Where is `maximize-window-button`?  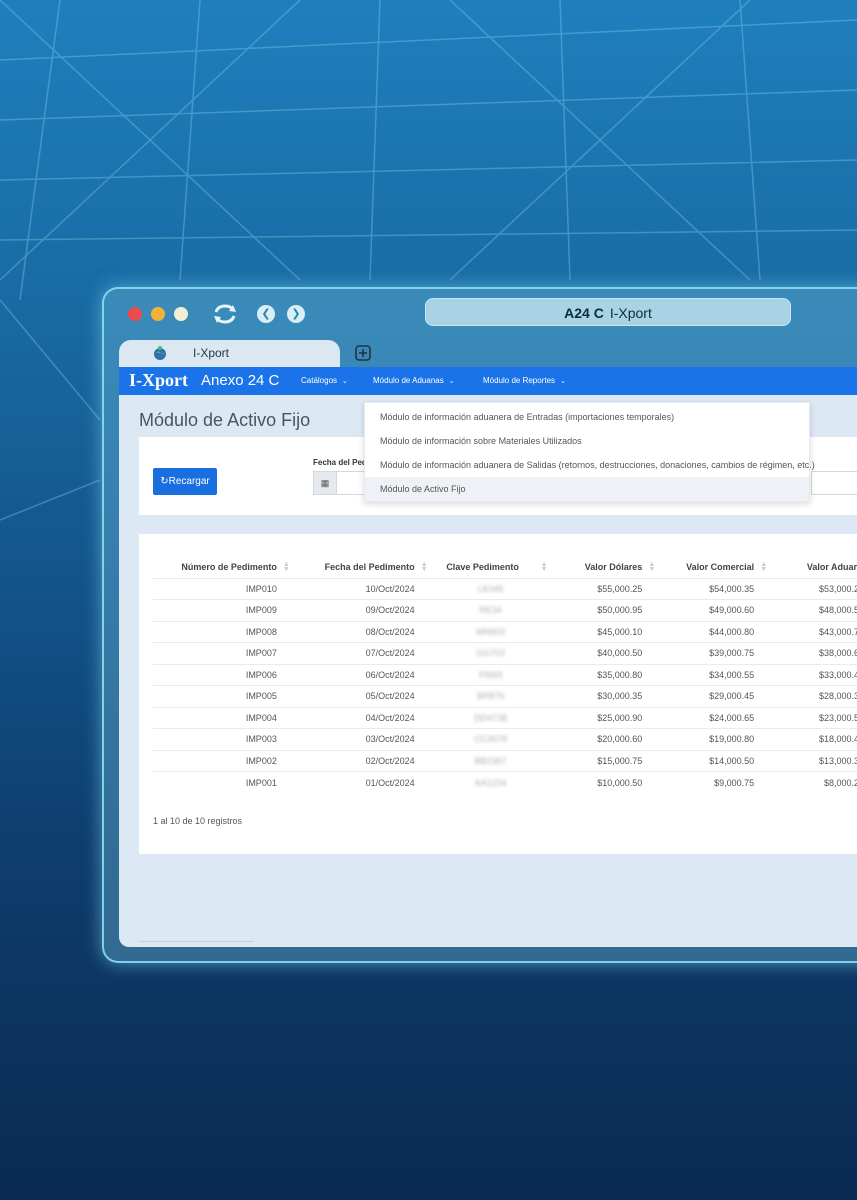
maximize-window-button is located at coordinates (181, 314).